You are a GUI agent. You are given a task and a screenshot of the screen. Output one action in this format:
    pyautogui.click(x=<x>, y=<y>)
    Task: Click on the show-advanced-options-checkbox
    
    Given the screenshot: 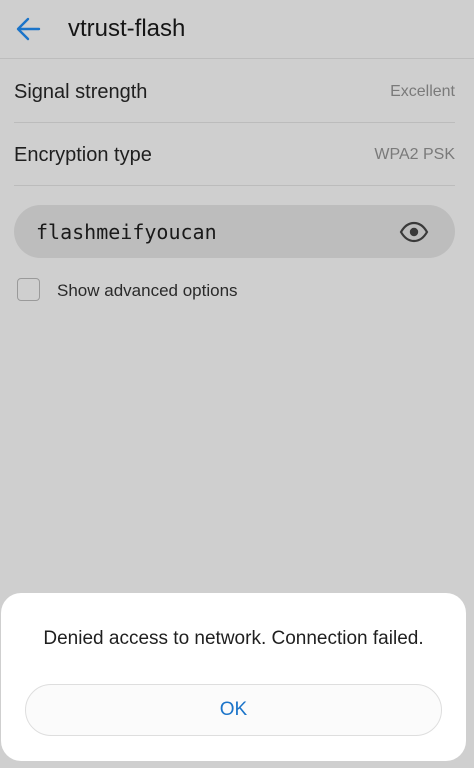 What is the action you would take?
    pyautogui.click(x=28, y=289)
    